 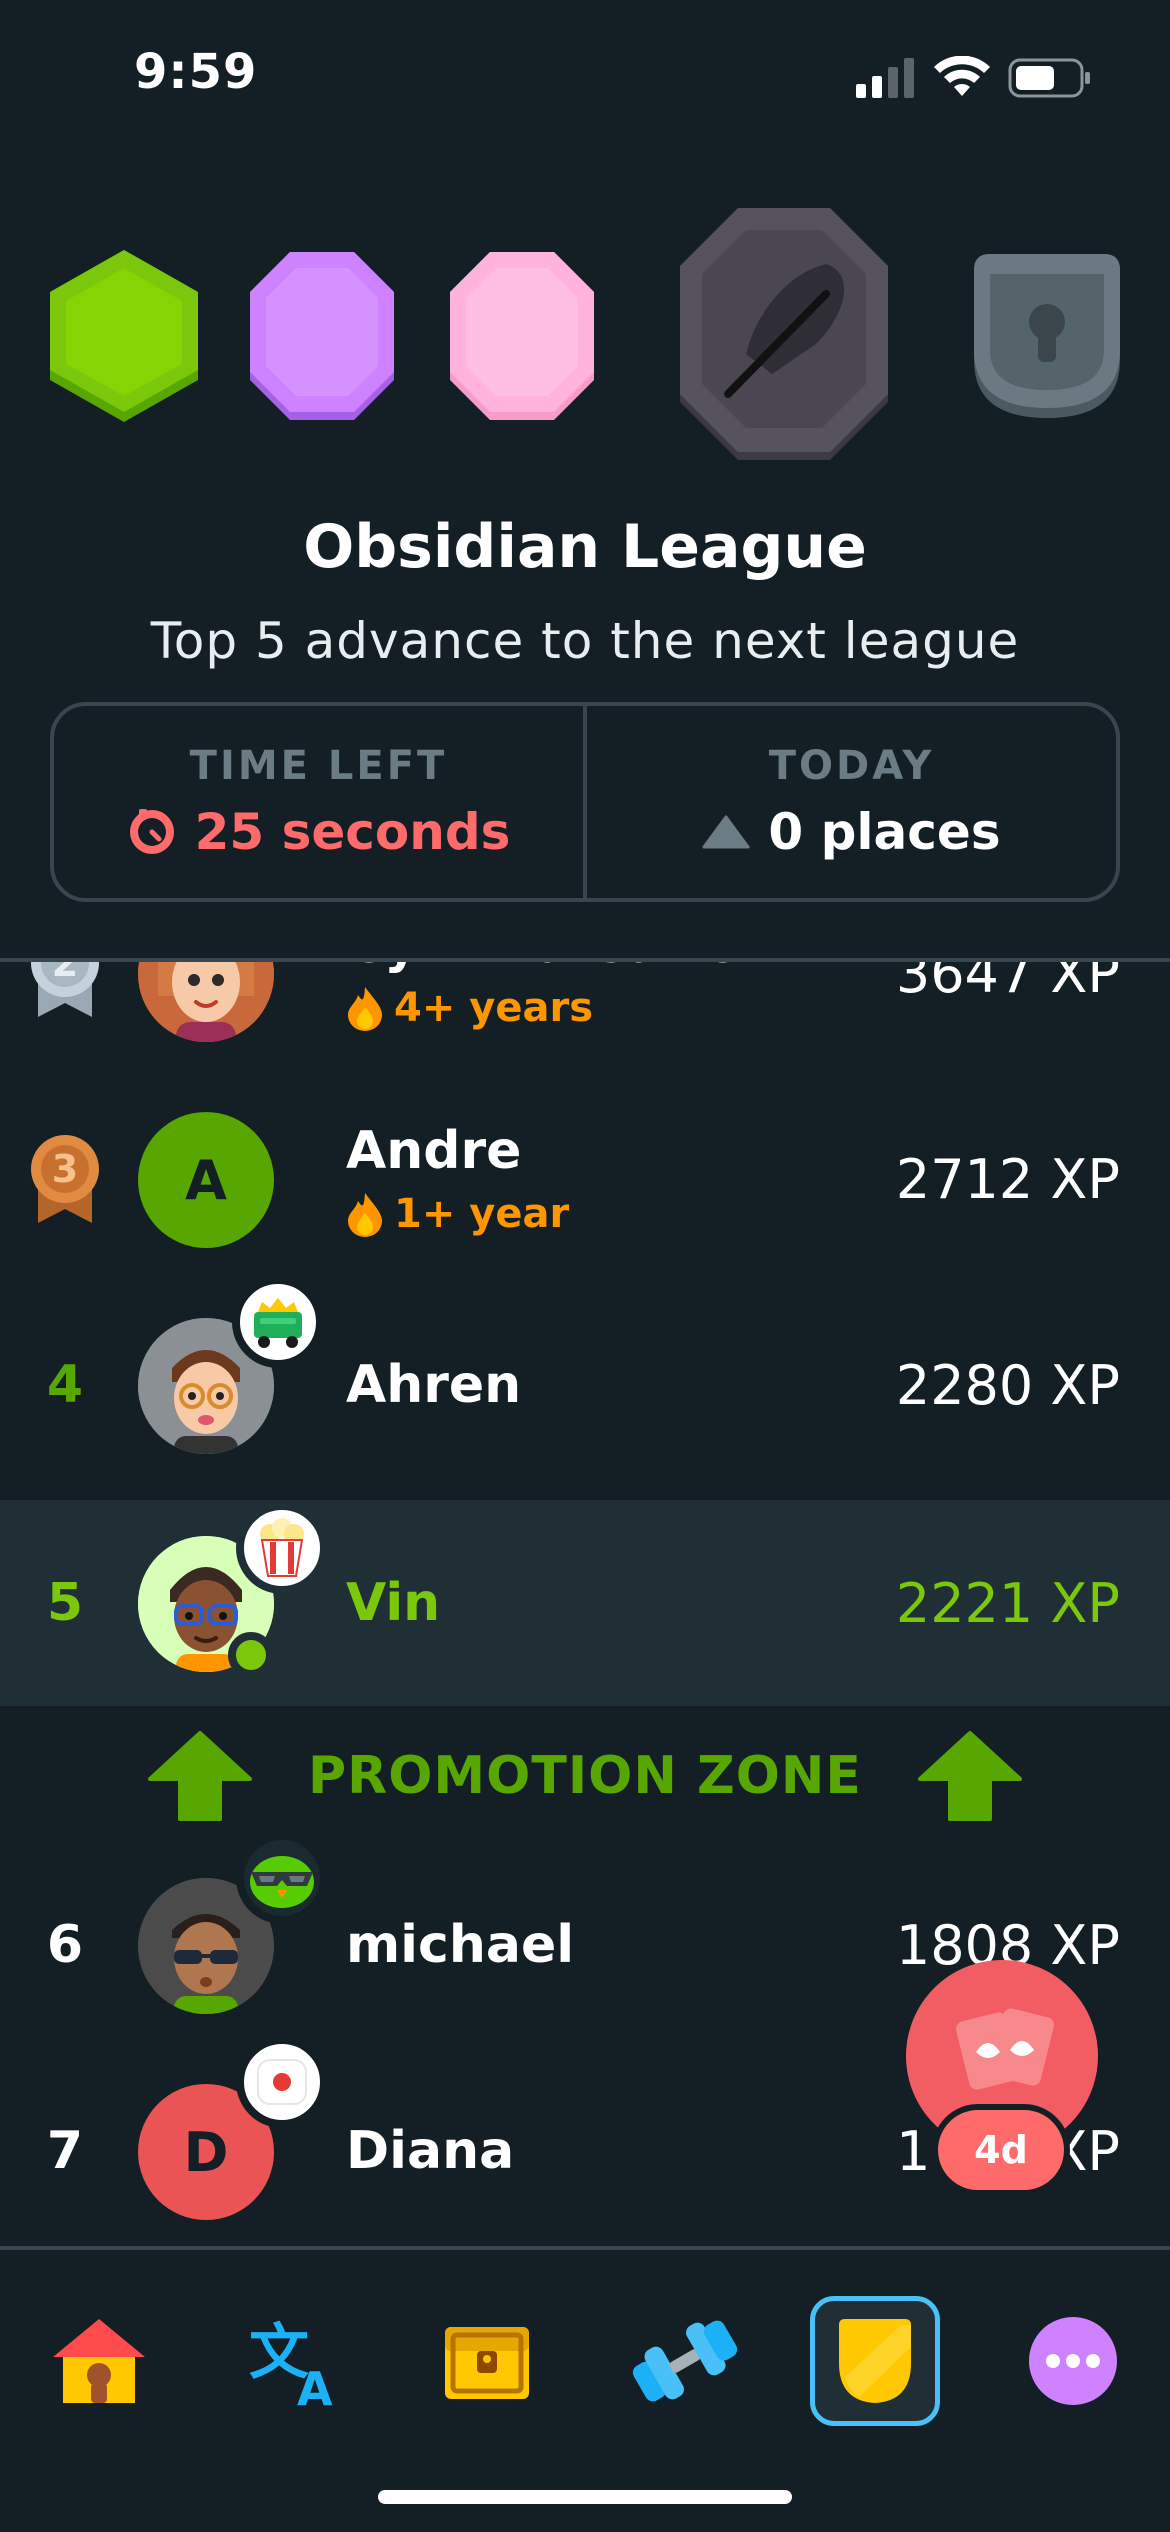 What do you see at coordinates (884, 832) in the screenshot?
I see `today-value: 0 places` at bounding box center [884, 832].